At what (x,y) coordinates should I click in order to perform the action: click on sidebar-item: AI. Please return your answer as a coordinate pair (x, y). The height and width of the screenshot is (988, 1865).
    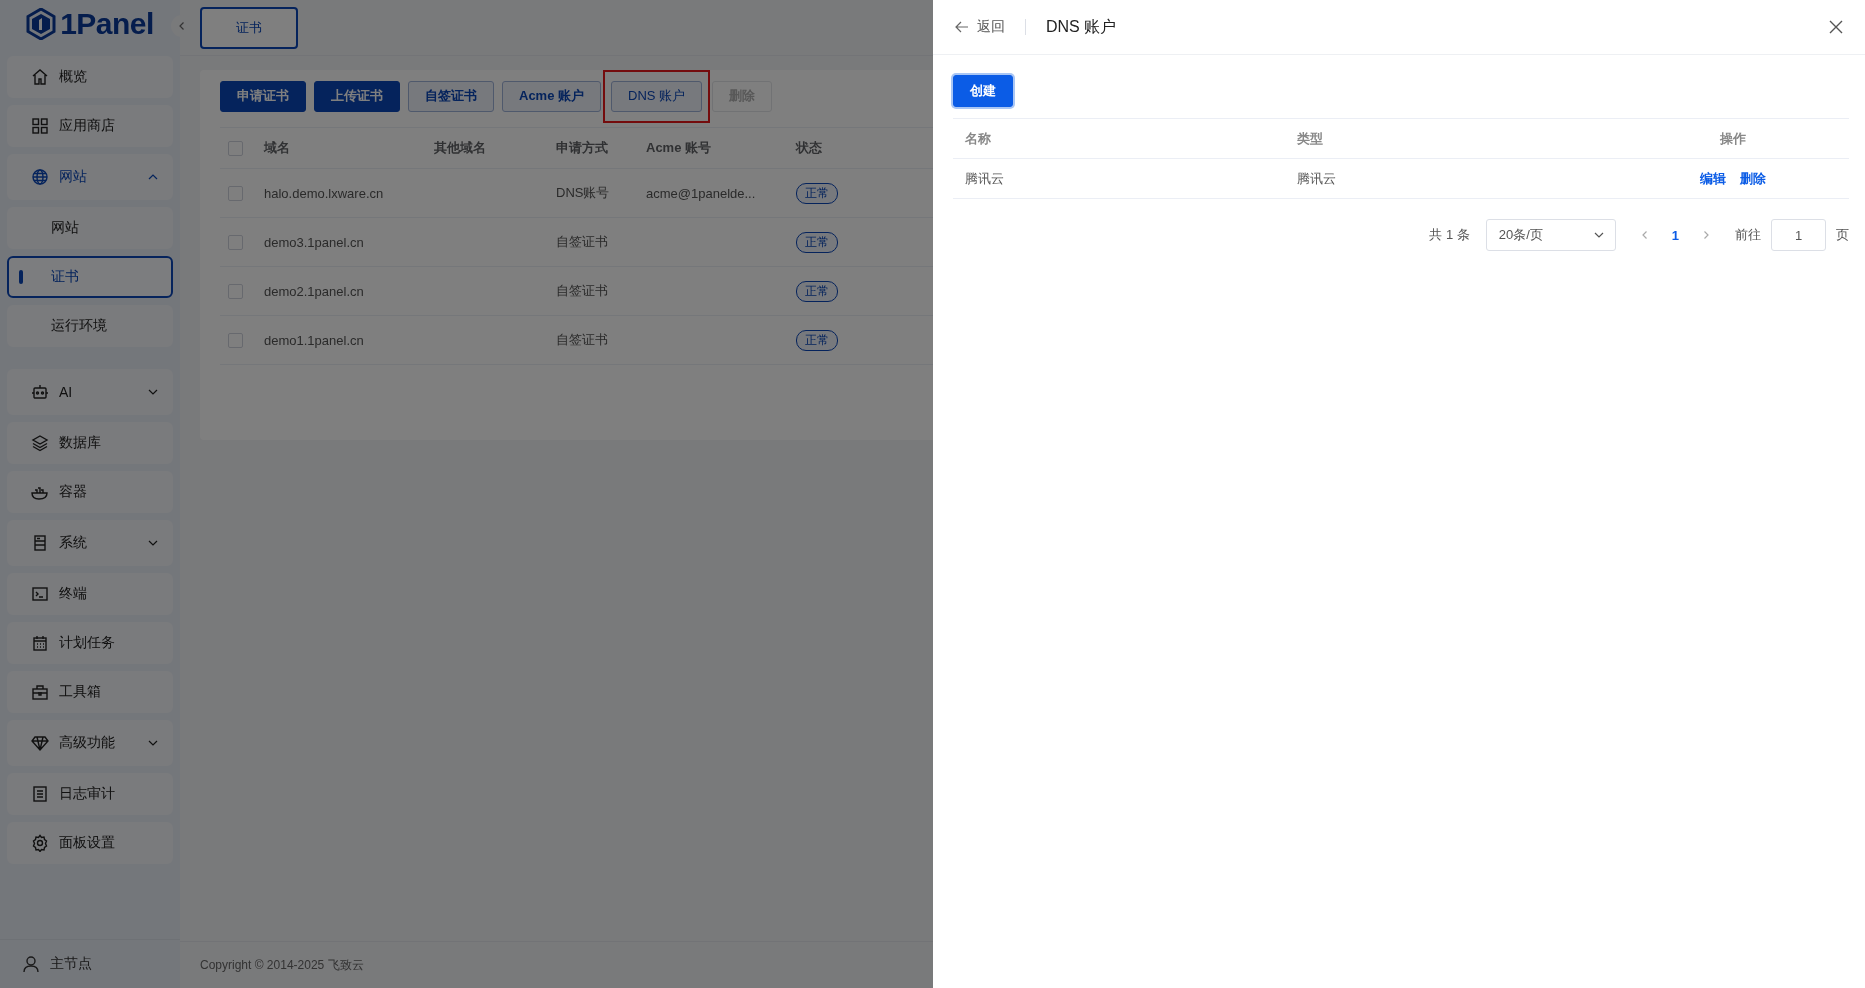
    Looking at the image, I should click on (90, 392).